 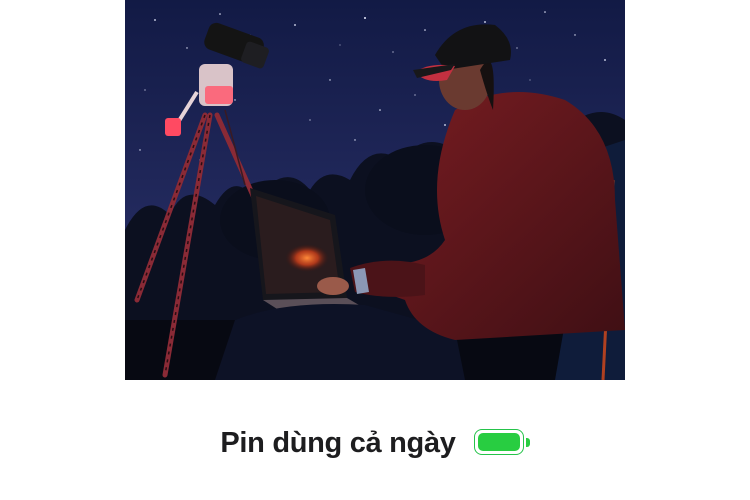 I want to click on battery-fill, so click(x=498, y=442).